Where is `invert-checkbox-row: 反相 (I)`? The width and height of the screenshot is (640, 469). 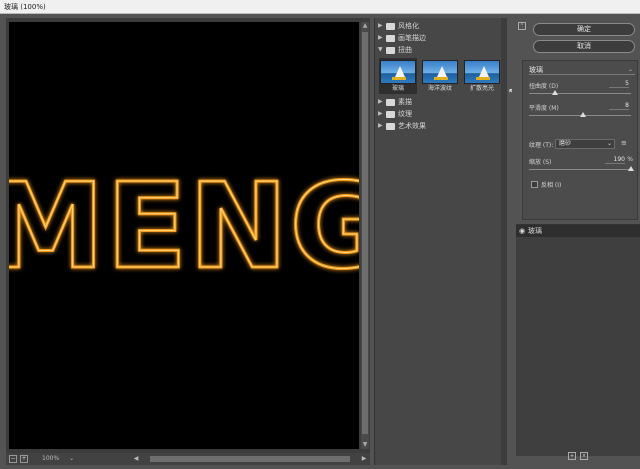 invert-checkbox-row: 反相 (I) is located at coordinates (546, 184).